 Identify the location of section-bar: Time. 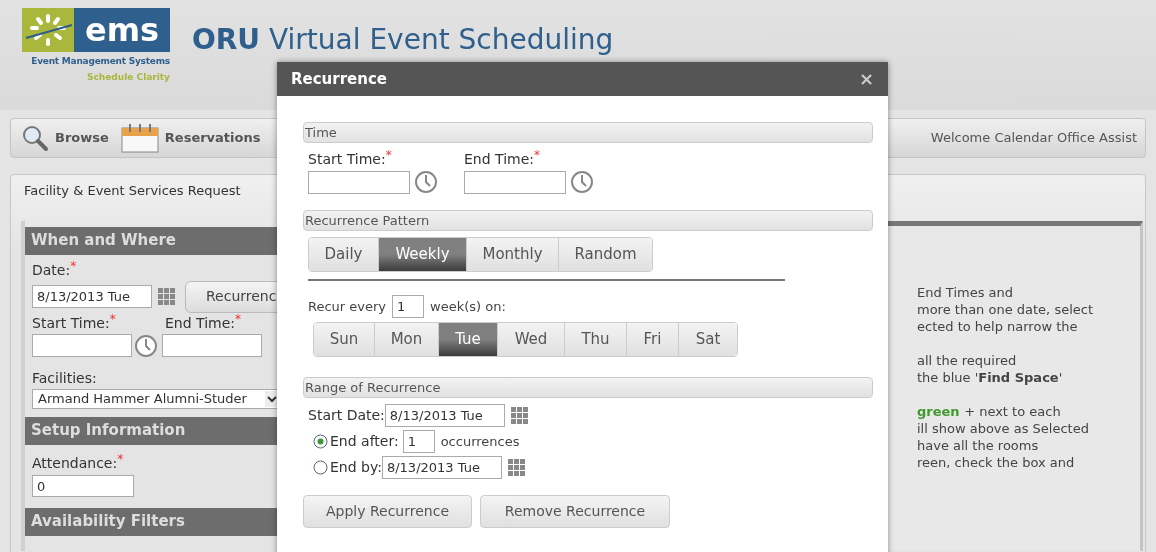
(588, 132).